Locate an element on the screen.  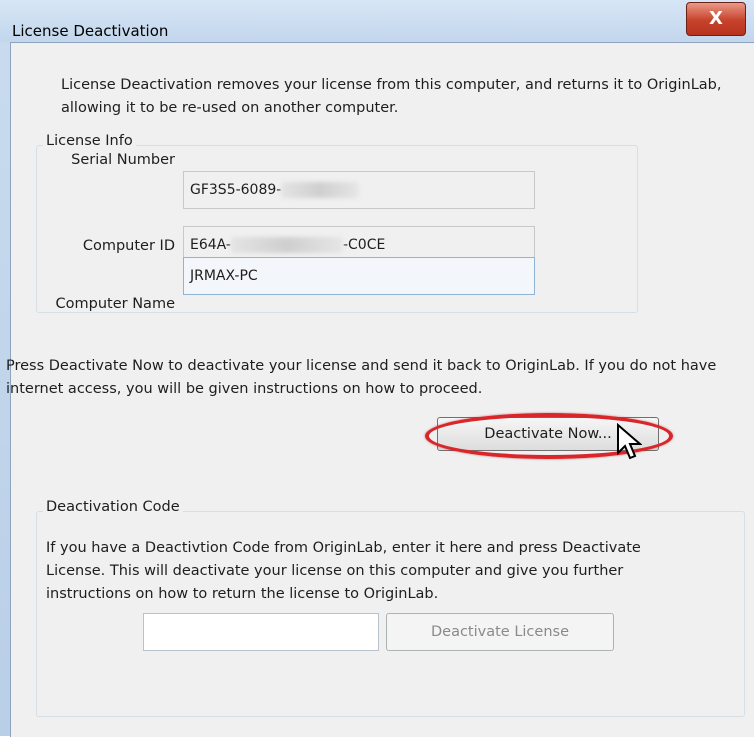
redacted-computer-id-blur is located at coordinates (286, 245).